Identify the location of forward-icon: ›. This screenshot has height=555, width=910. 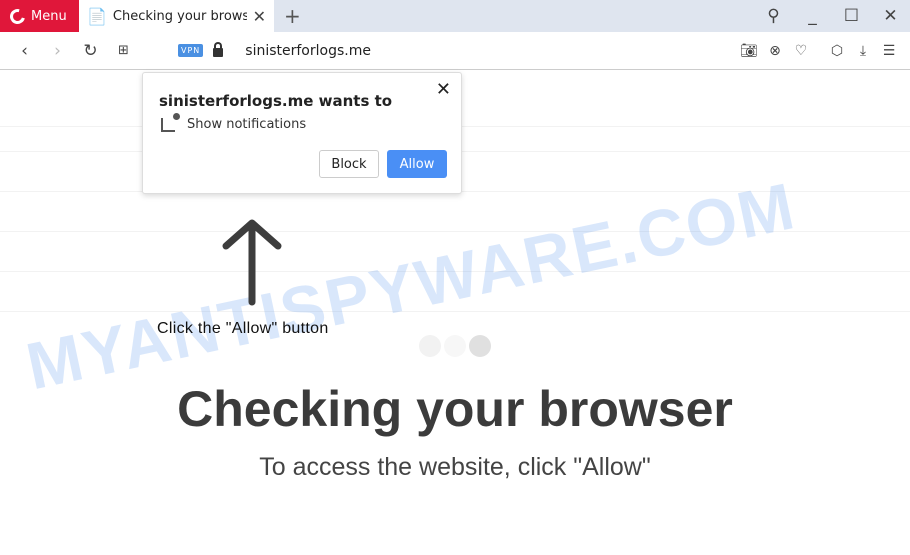
(57, 51).